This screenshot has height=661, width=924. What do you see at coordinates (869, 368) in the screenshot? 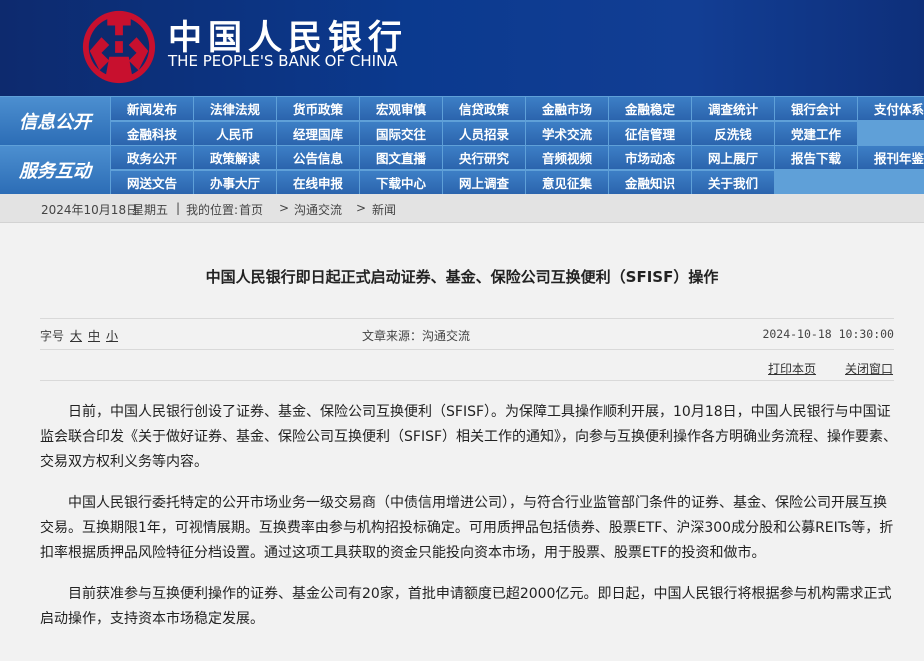
I see `close-window-link: 关闭窗口` at bounding box center [869, 368].